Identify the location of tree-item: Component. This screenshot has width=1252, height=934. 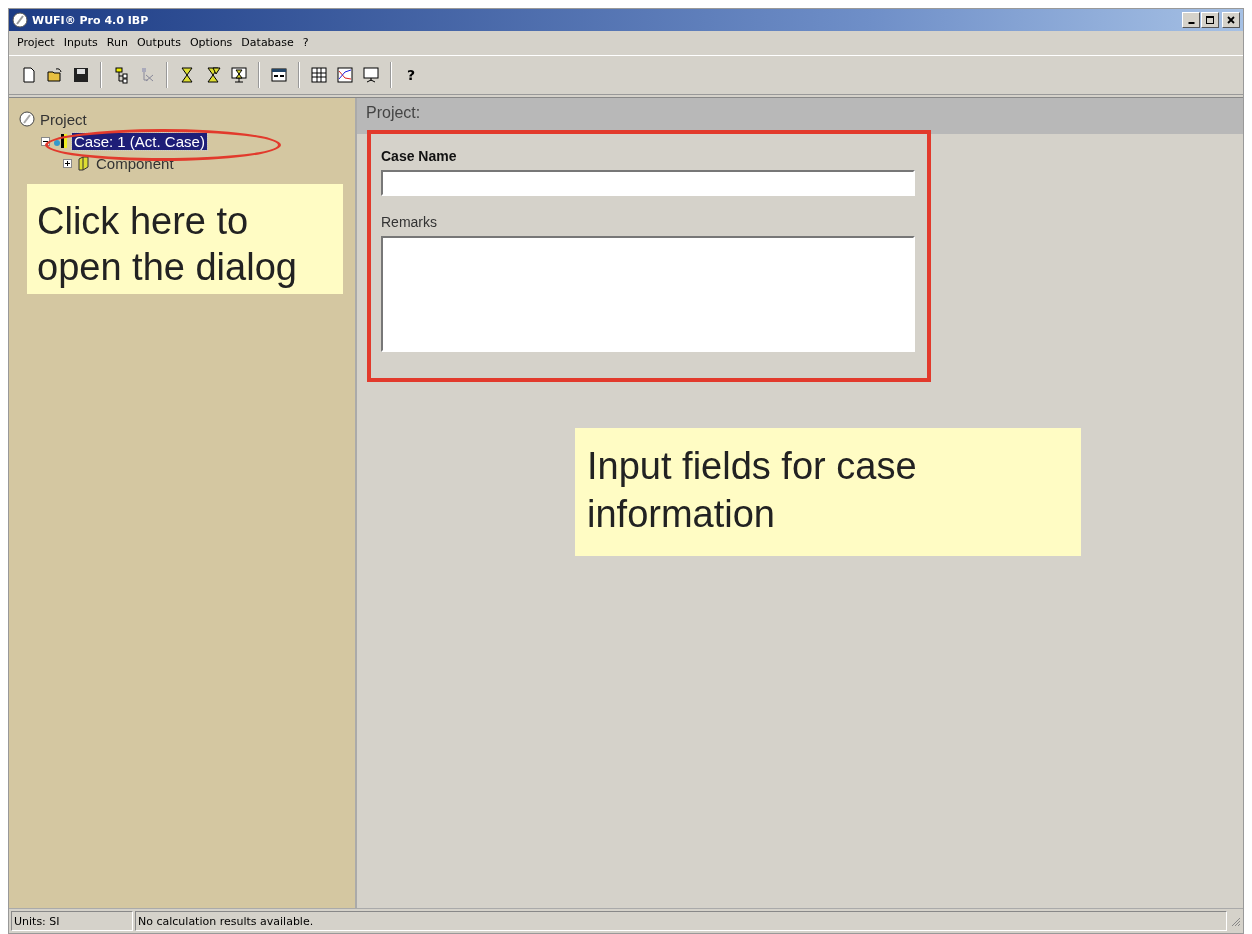
(135, 163).